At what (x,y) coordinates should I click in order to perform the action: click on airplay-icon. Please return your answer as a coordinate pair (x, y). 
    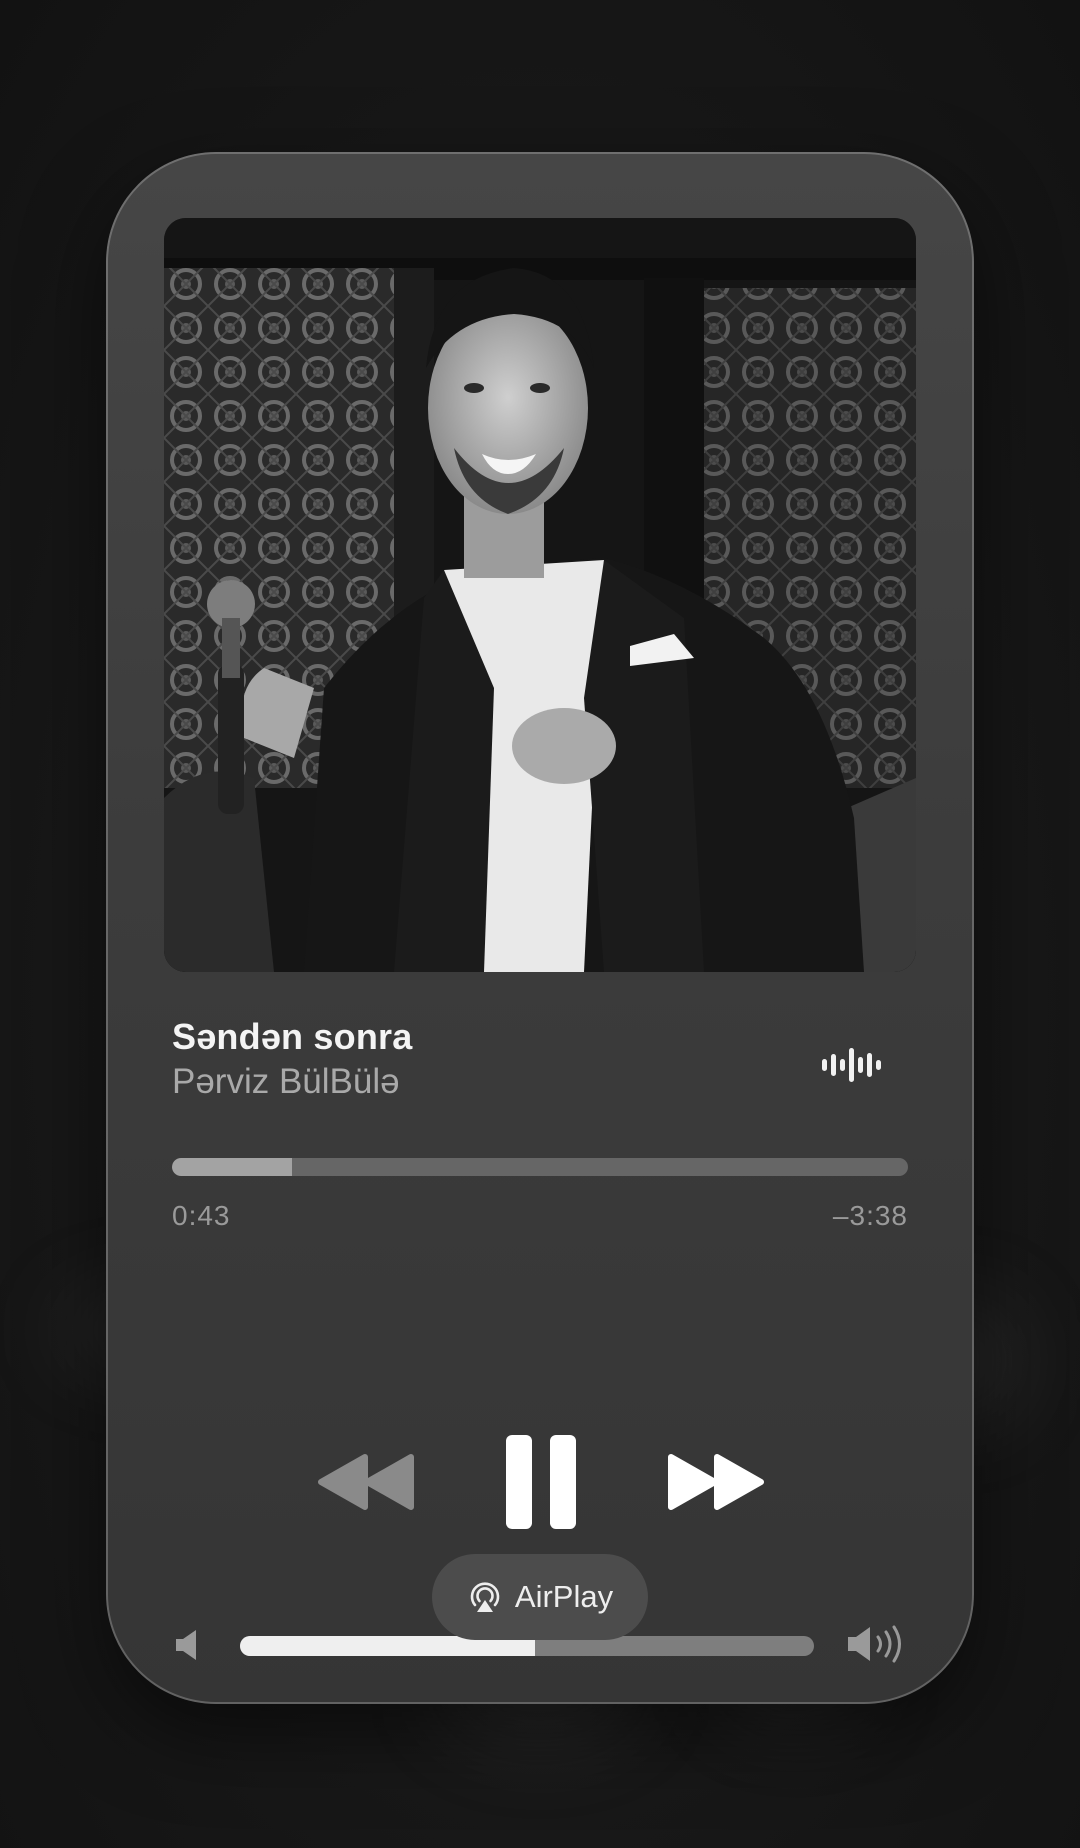
    Looking at the image, I should click on (485, 1597).